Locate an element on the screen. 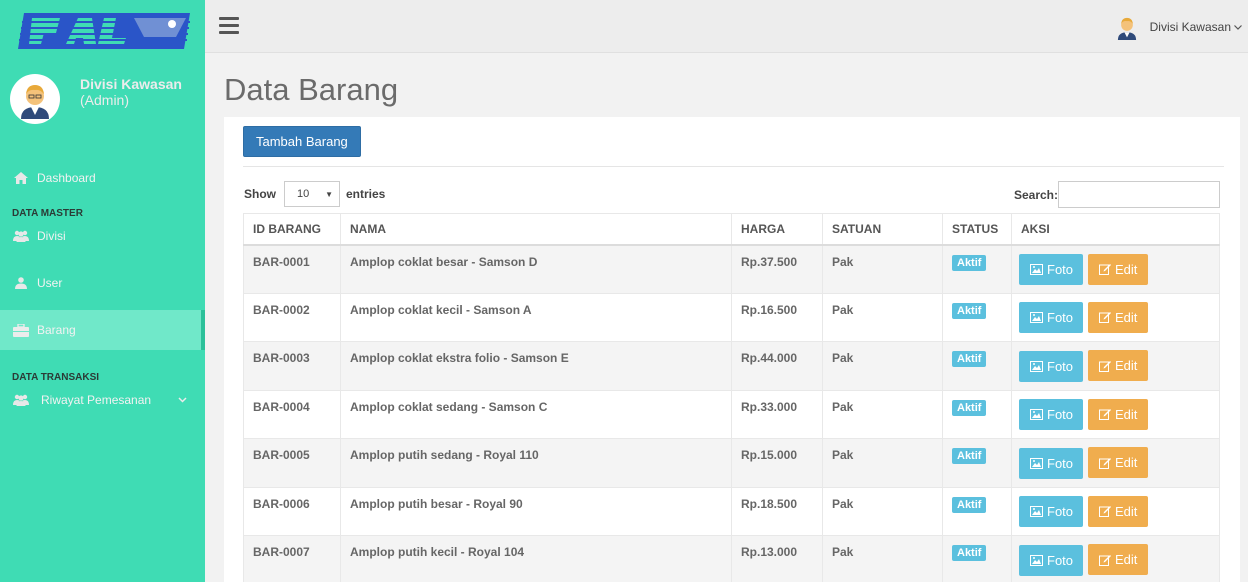  column-header-aksi: AKSI is located at coordinates (1115, 229).